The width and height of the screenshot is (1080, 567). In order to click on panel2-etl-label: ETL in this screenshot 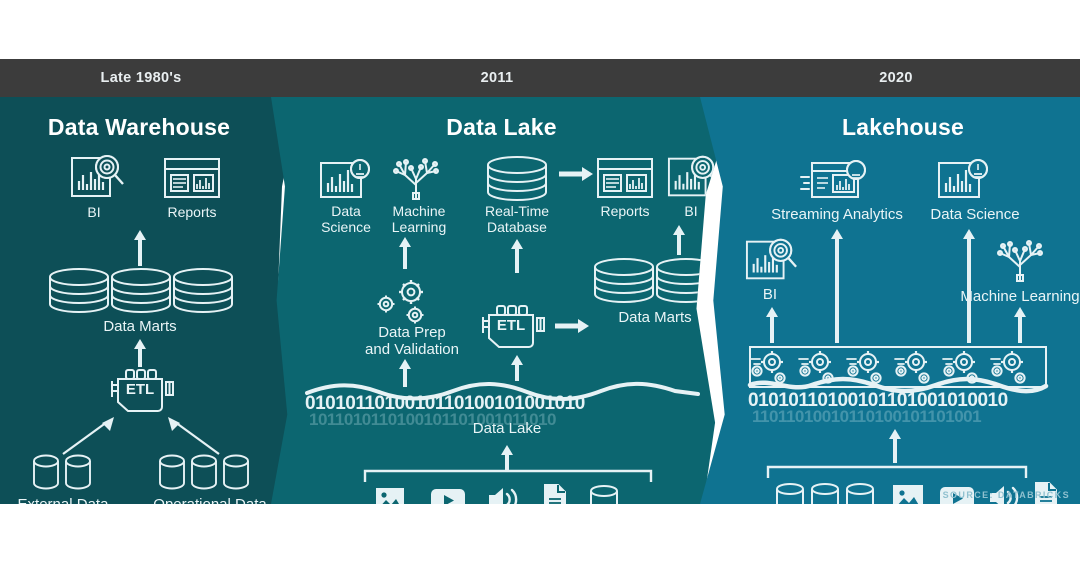, I will do `click(511, 325)`.